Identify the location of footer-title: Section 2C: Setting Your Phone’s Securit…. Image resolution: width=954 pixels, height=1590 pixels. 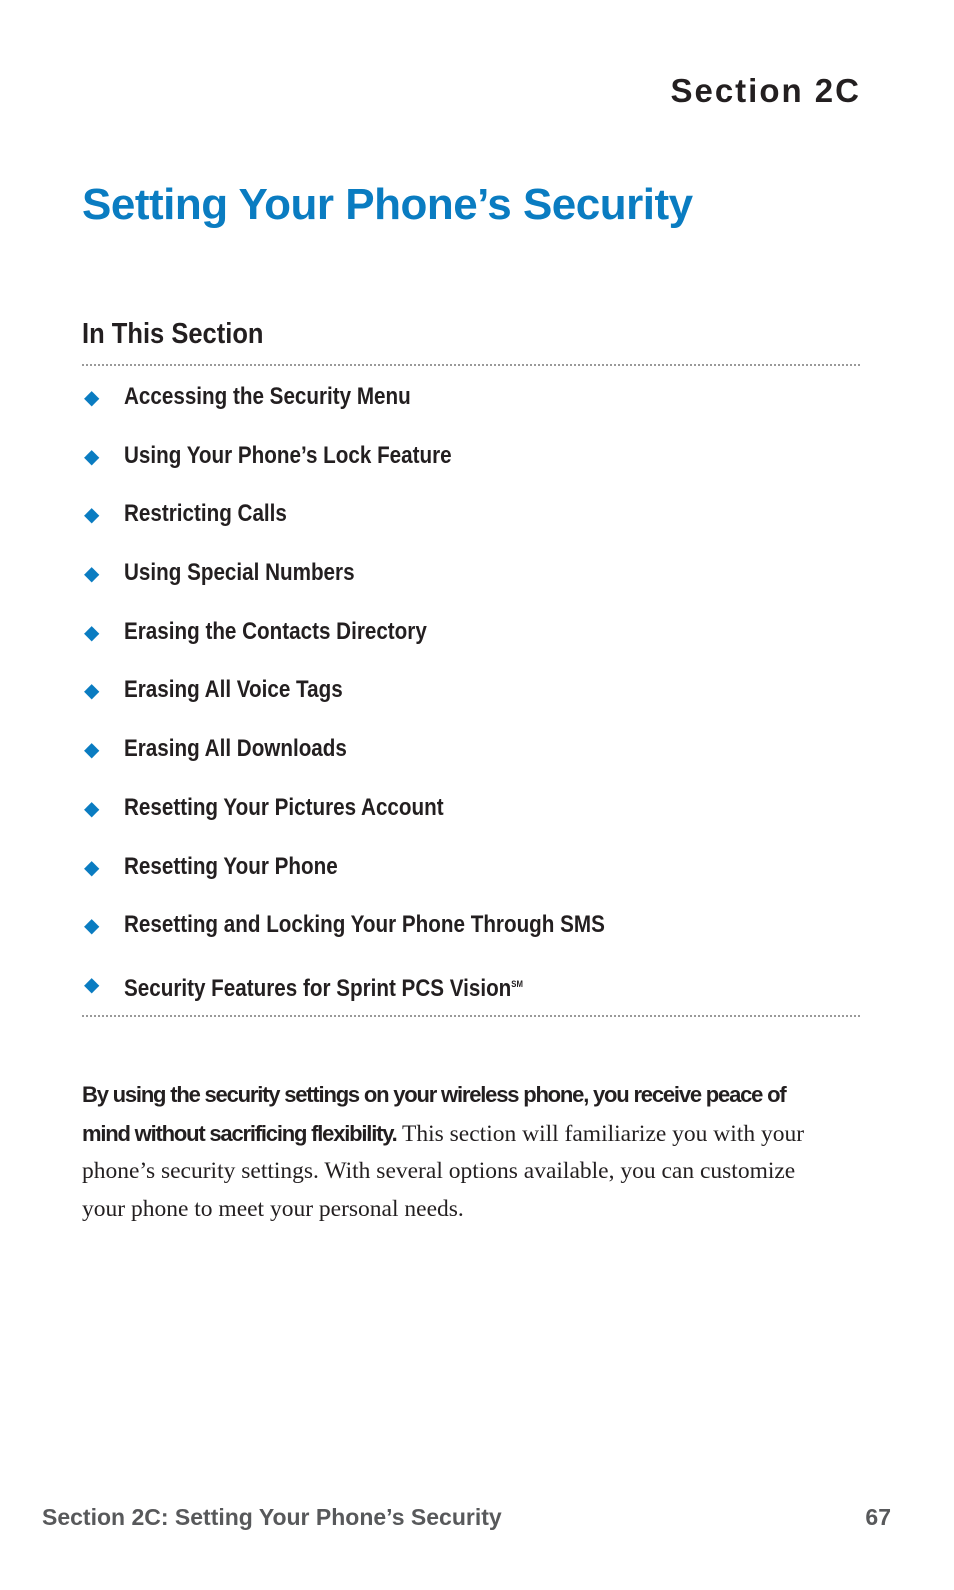
(272, 1517).